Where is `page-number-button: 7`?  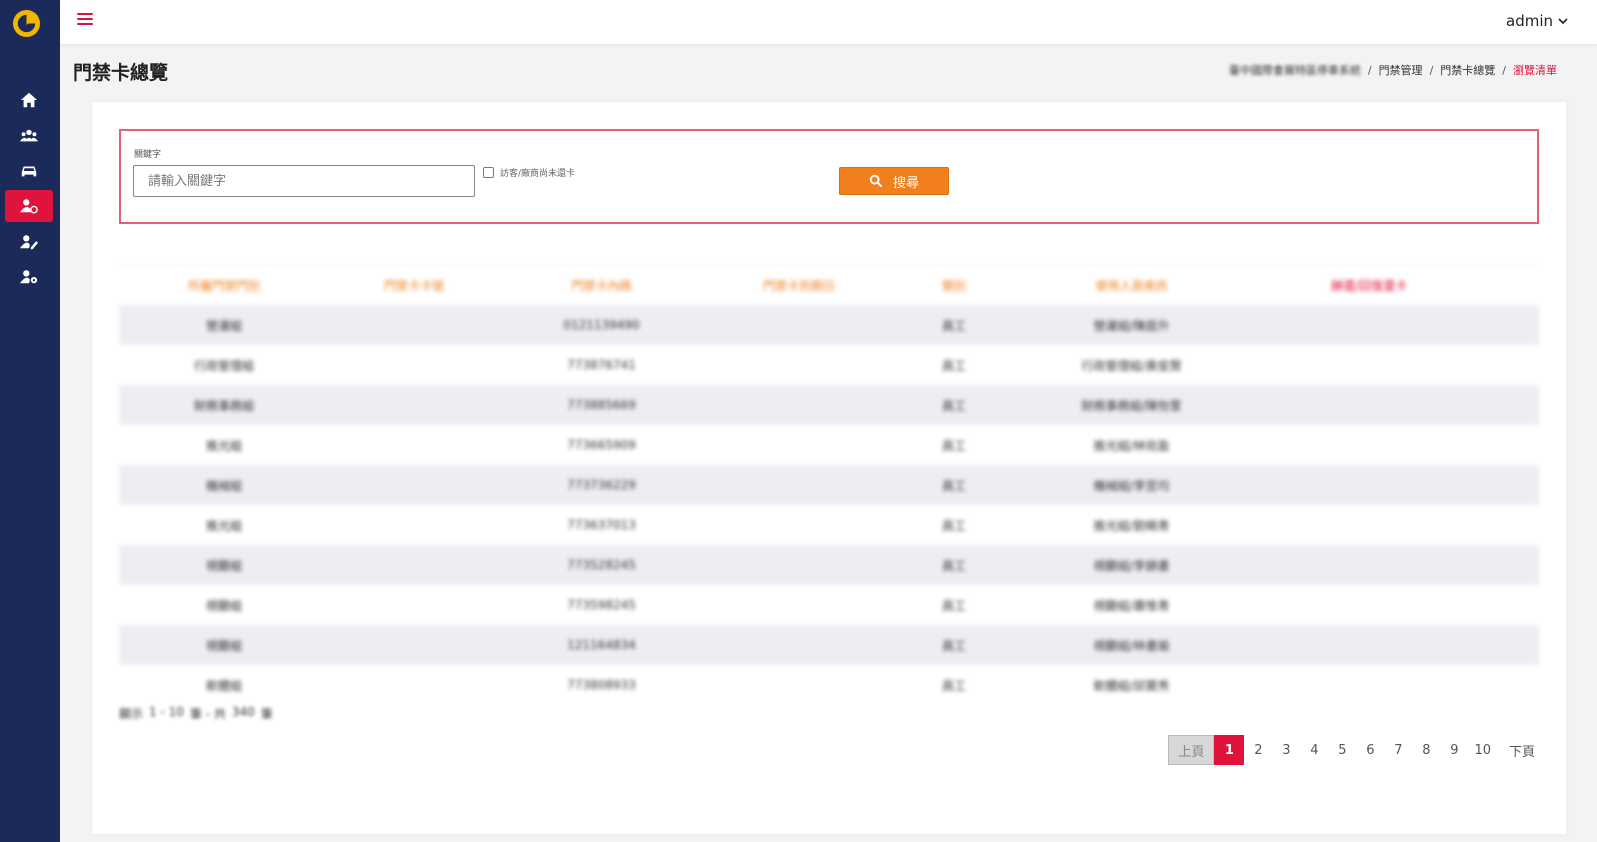 page-number-button: 7 is located at coordinates (1398, 750).